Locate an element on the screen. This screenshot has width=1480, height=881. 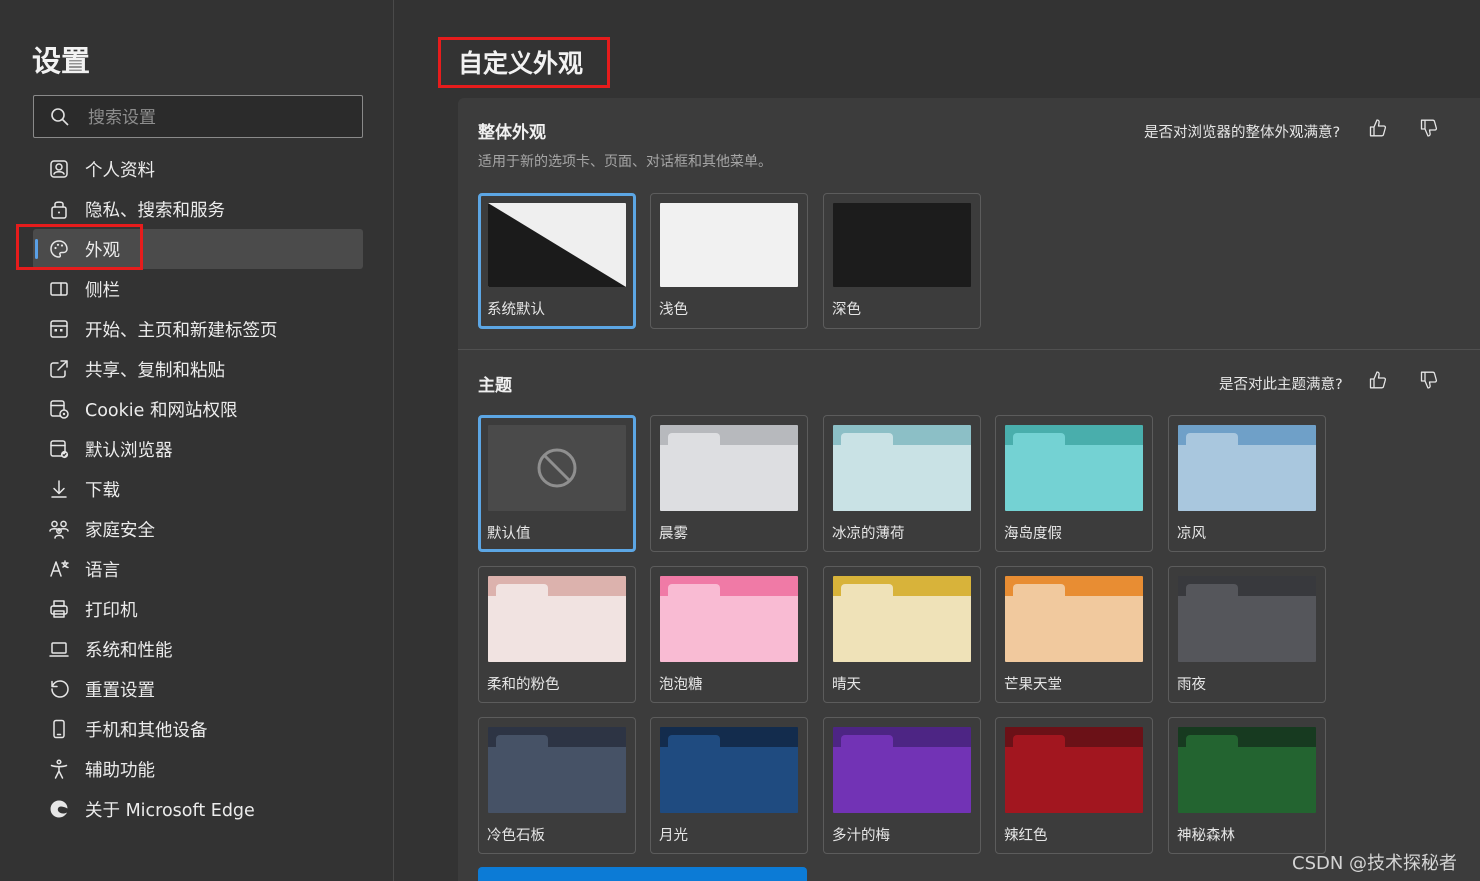
settings-title: 设置 is located at coordinates (61, 61).